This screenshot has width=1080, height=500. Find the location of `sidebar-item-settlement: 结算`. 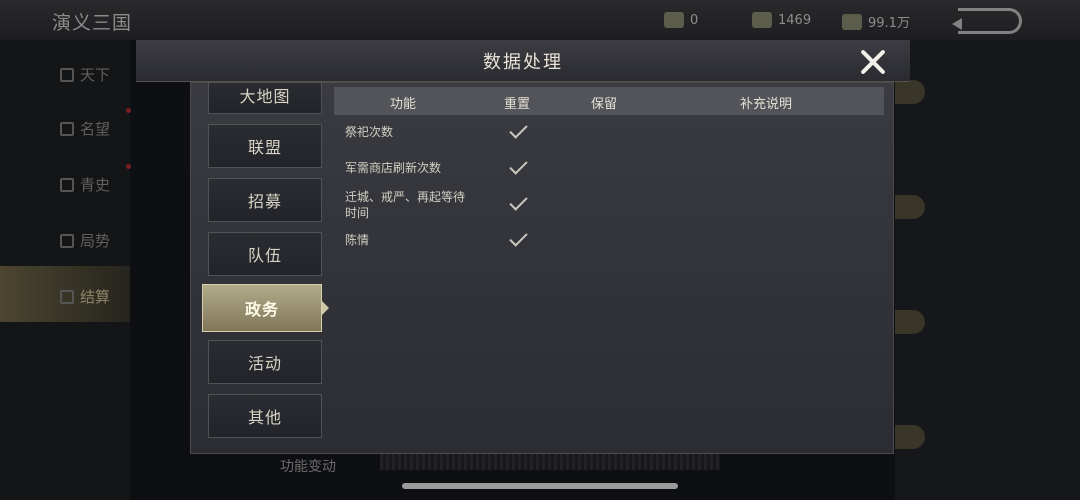

sidebar-item-settlement: 结算 is located at coordinates (85, 296).